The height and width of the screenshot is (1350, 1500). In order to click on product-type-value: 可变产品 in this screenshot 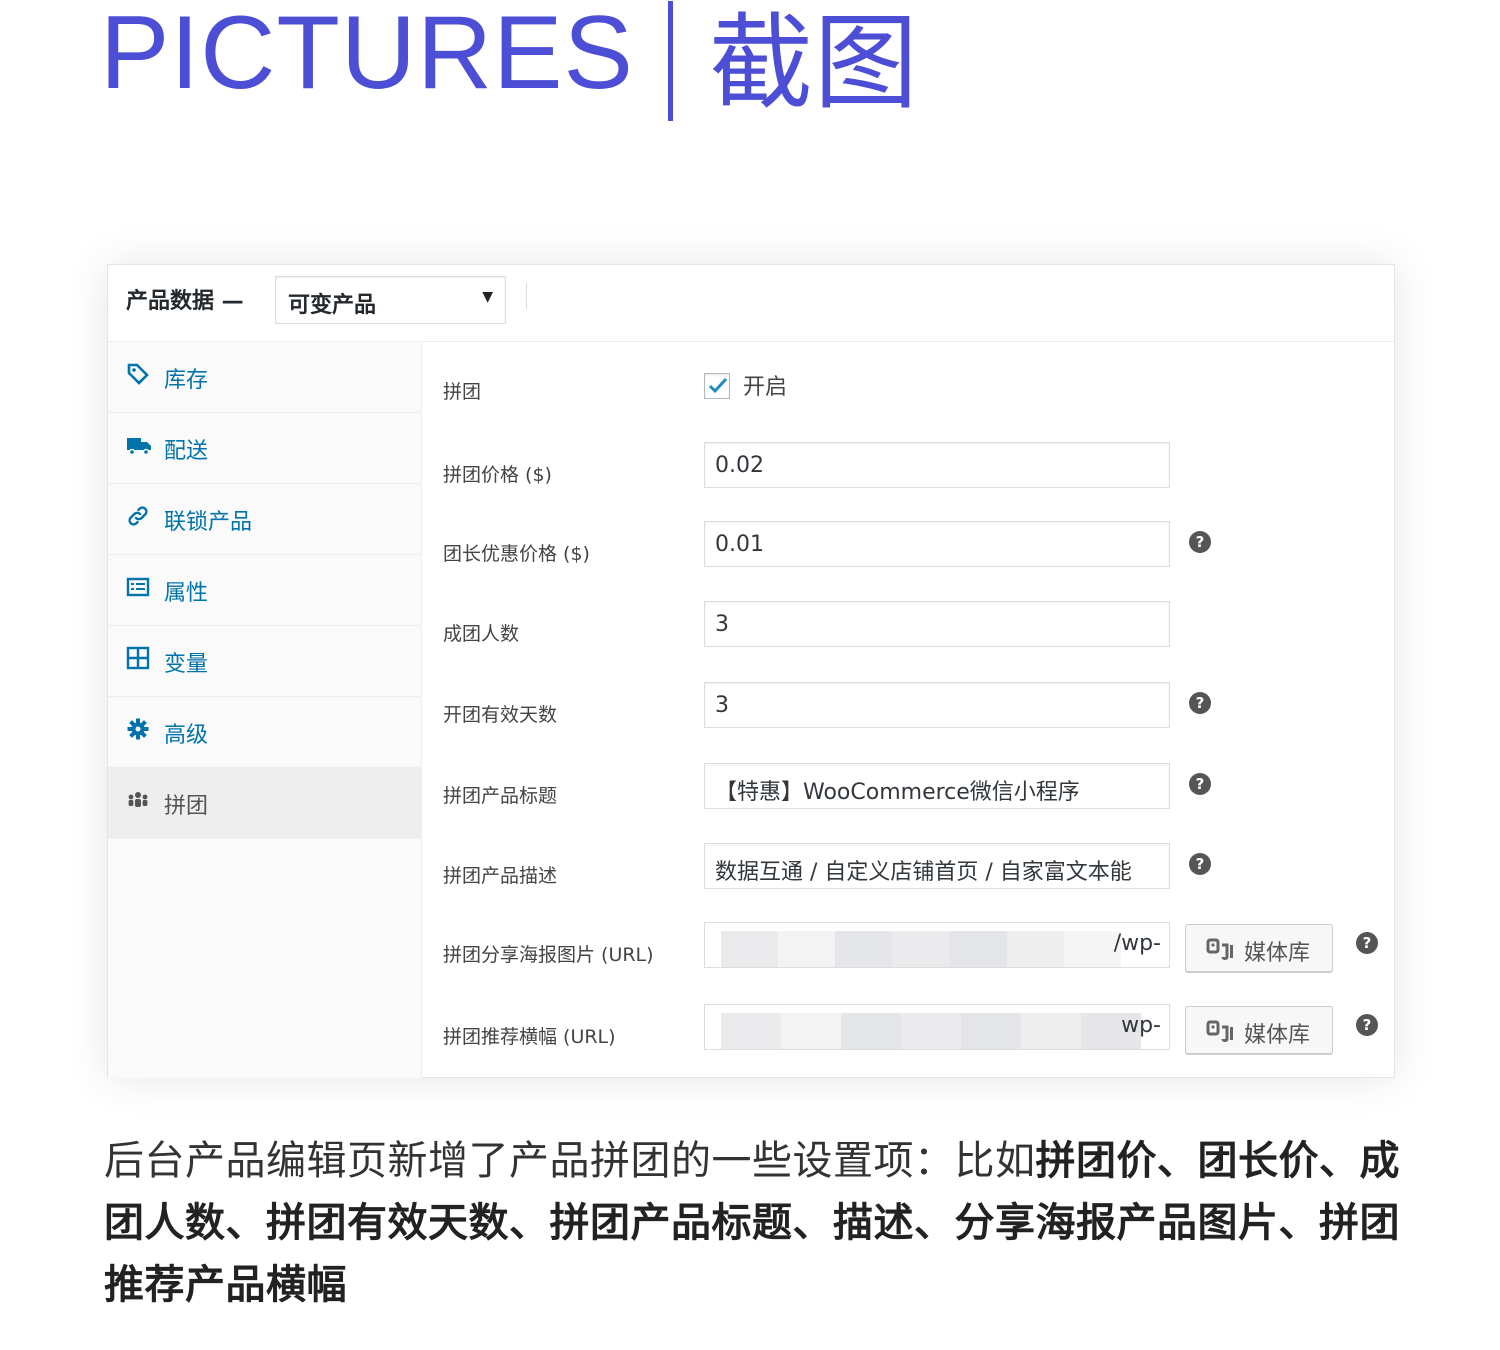, I will do `click(332, 305)`.